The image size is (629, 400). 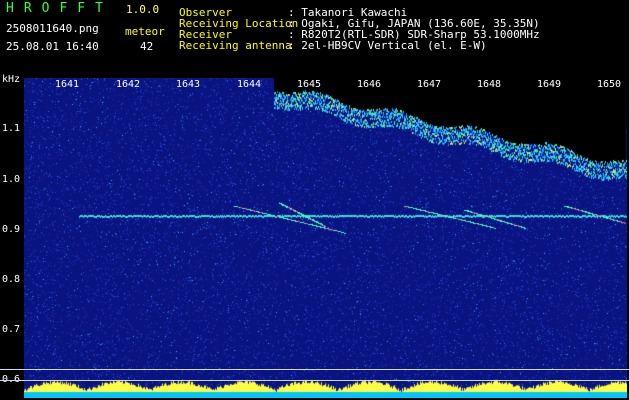 I want to click on x-tick: 1646, so click(x=369, y=84).